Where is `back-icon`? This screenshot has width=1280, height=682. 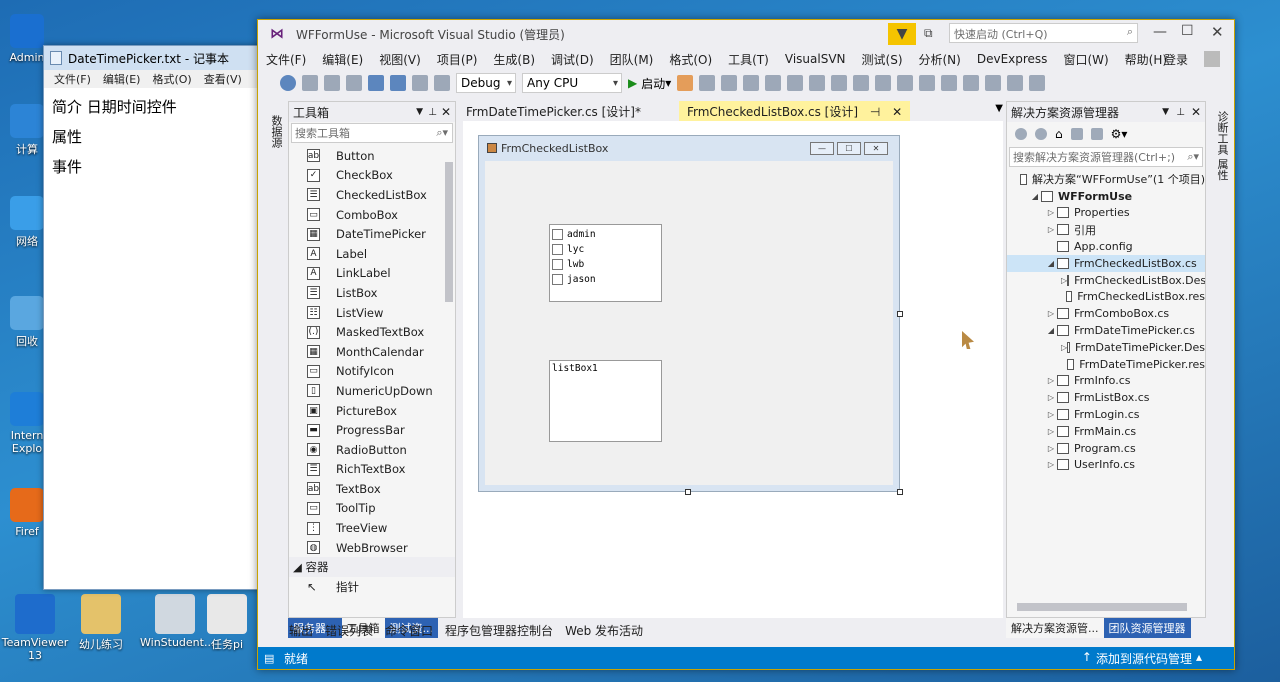 back-icon is located at coordinates (288, 83).